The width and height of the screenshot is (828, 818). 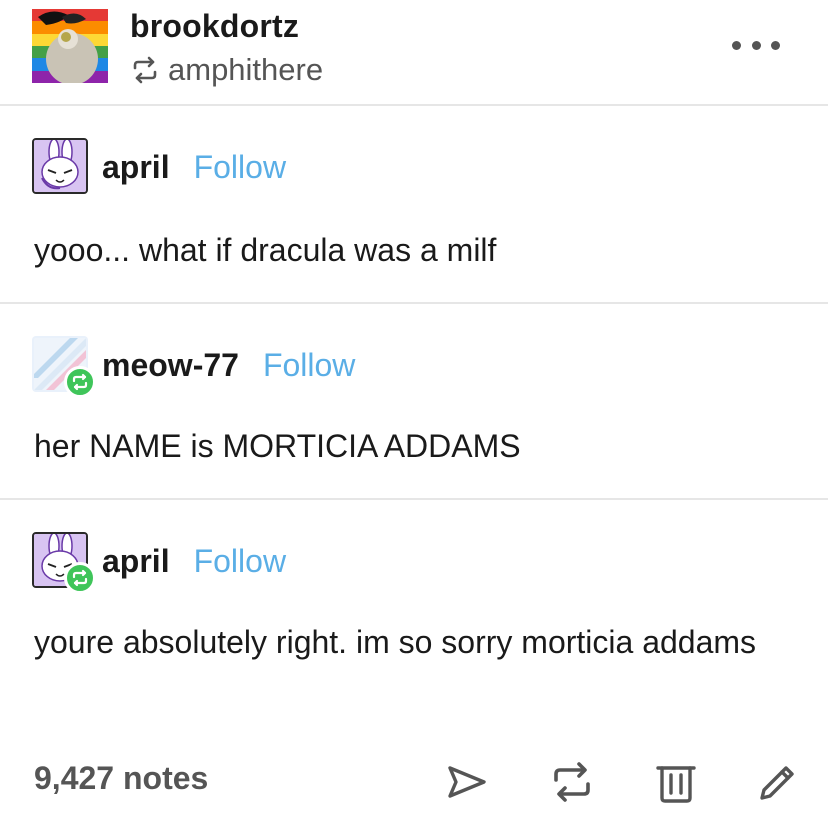 I want to click on reblog-button, so click(x=572, y=782).